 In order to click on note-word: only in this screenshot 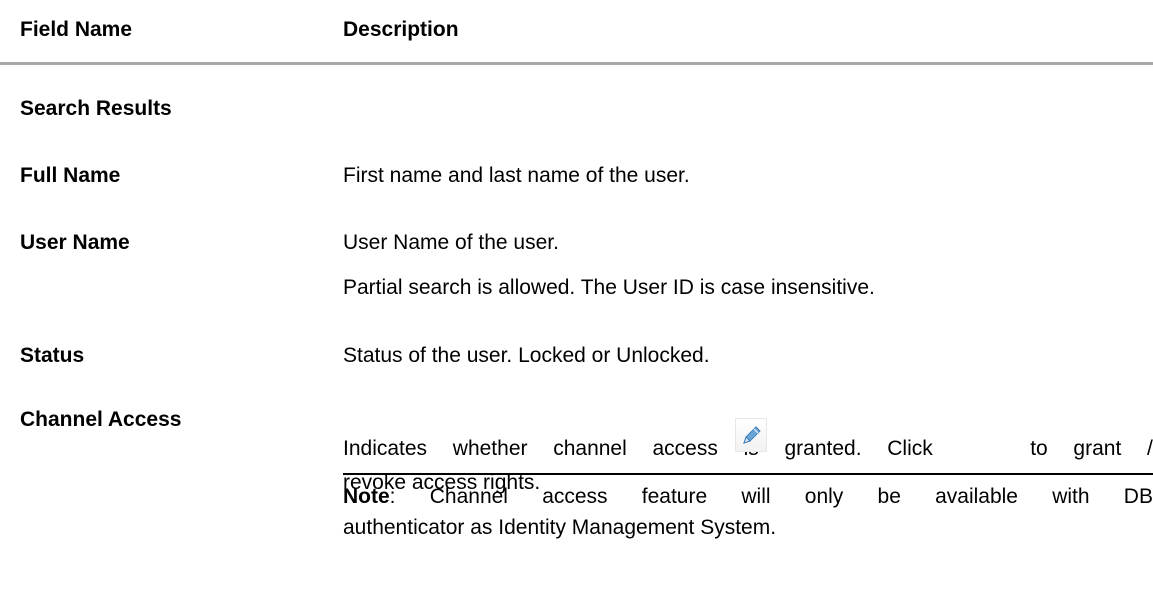, I will do `click(824, 496)`.